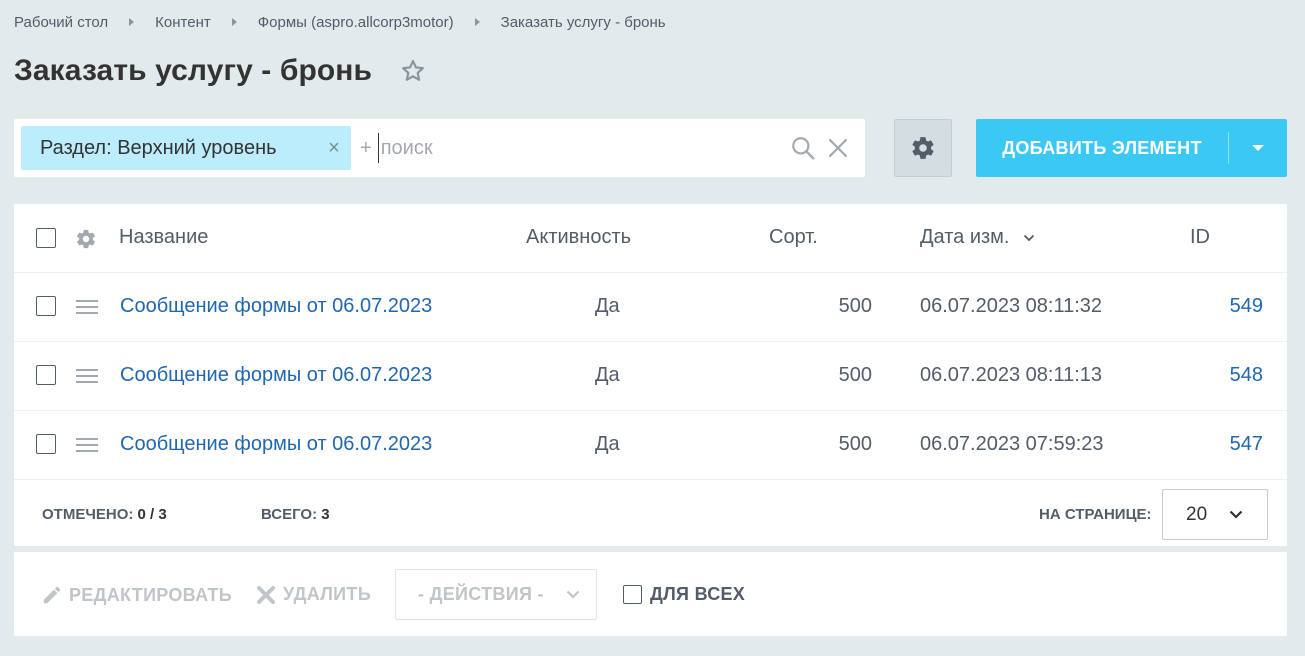 The height and width of the screenshot is (656, 1305). Describe the element at coordinates (151, 594) in the screenshot. I see `edit-label: РЕДАКТИРОВАТЬ` at that location.